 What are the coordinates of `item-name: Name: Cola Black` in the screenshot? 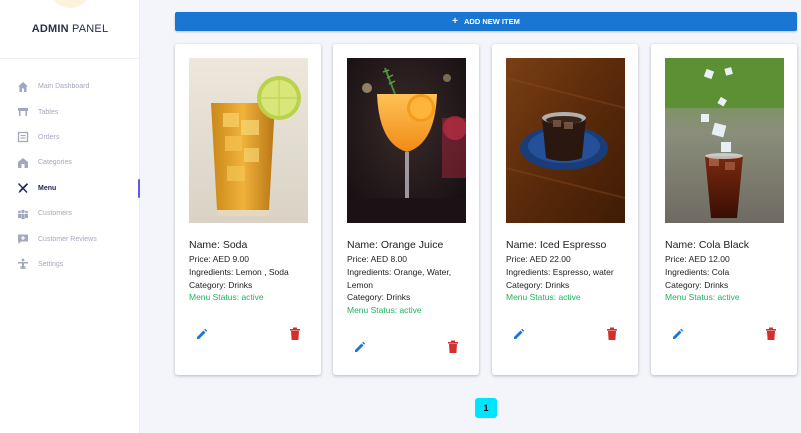 It's located at (707, 245).